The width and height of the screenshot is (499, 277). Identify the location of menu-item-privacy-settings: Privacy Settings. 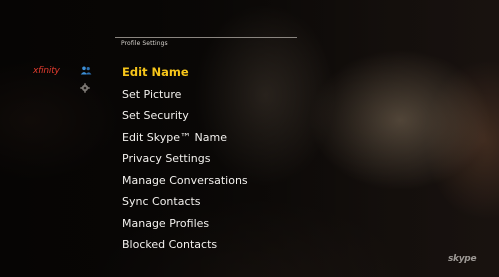
(185, 159).